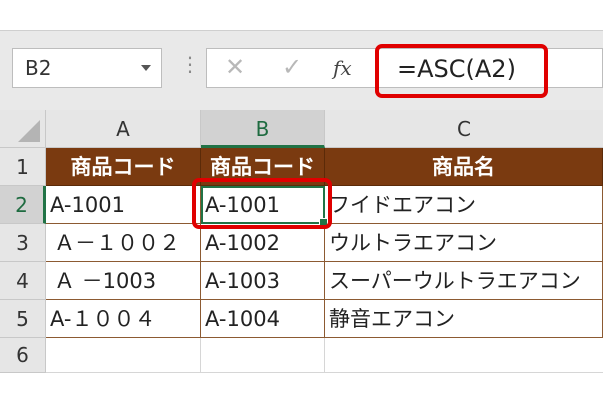 The width and height of the screenshot is (603, 402). I want to click on cell-a6, so click(123, 355).